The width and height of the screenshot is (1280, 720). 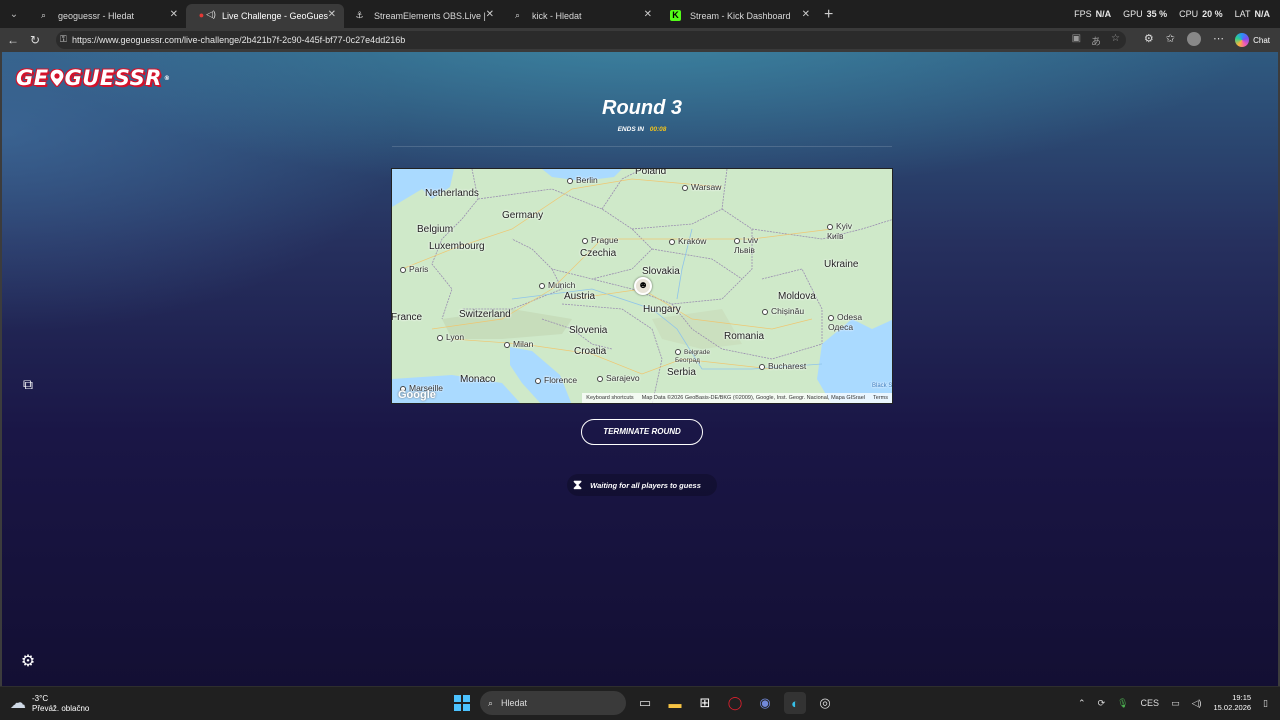 I want to click on round-timer: ENDS IN 00:08, so click(x=641, y=129).